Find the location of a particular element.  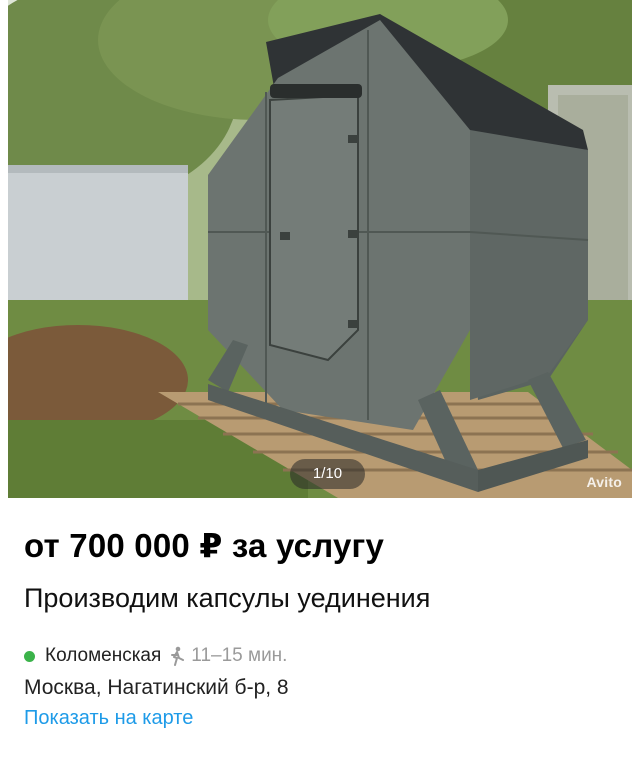

metro-info: Коломенская 11–15 мин. is located at coordinates (155, 656).